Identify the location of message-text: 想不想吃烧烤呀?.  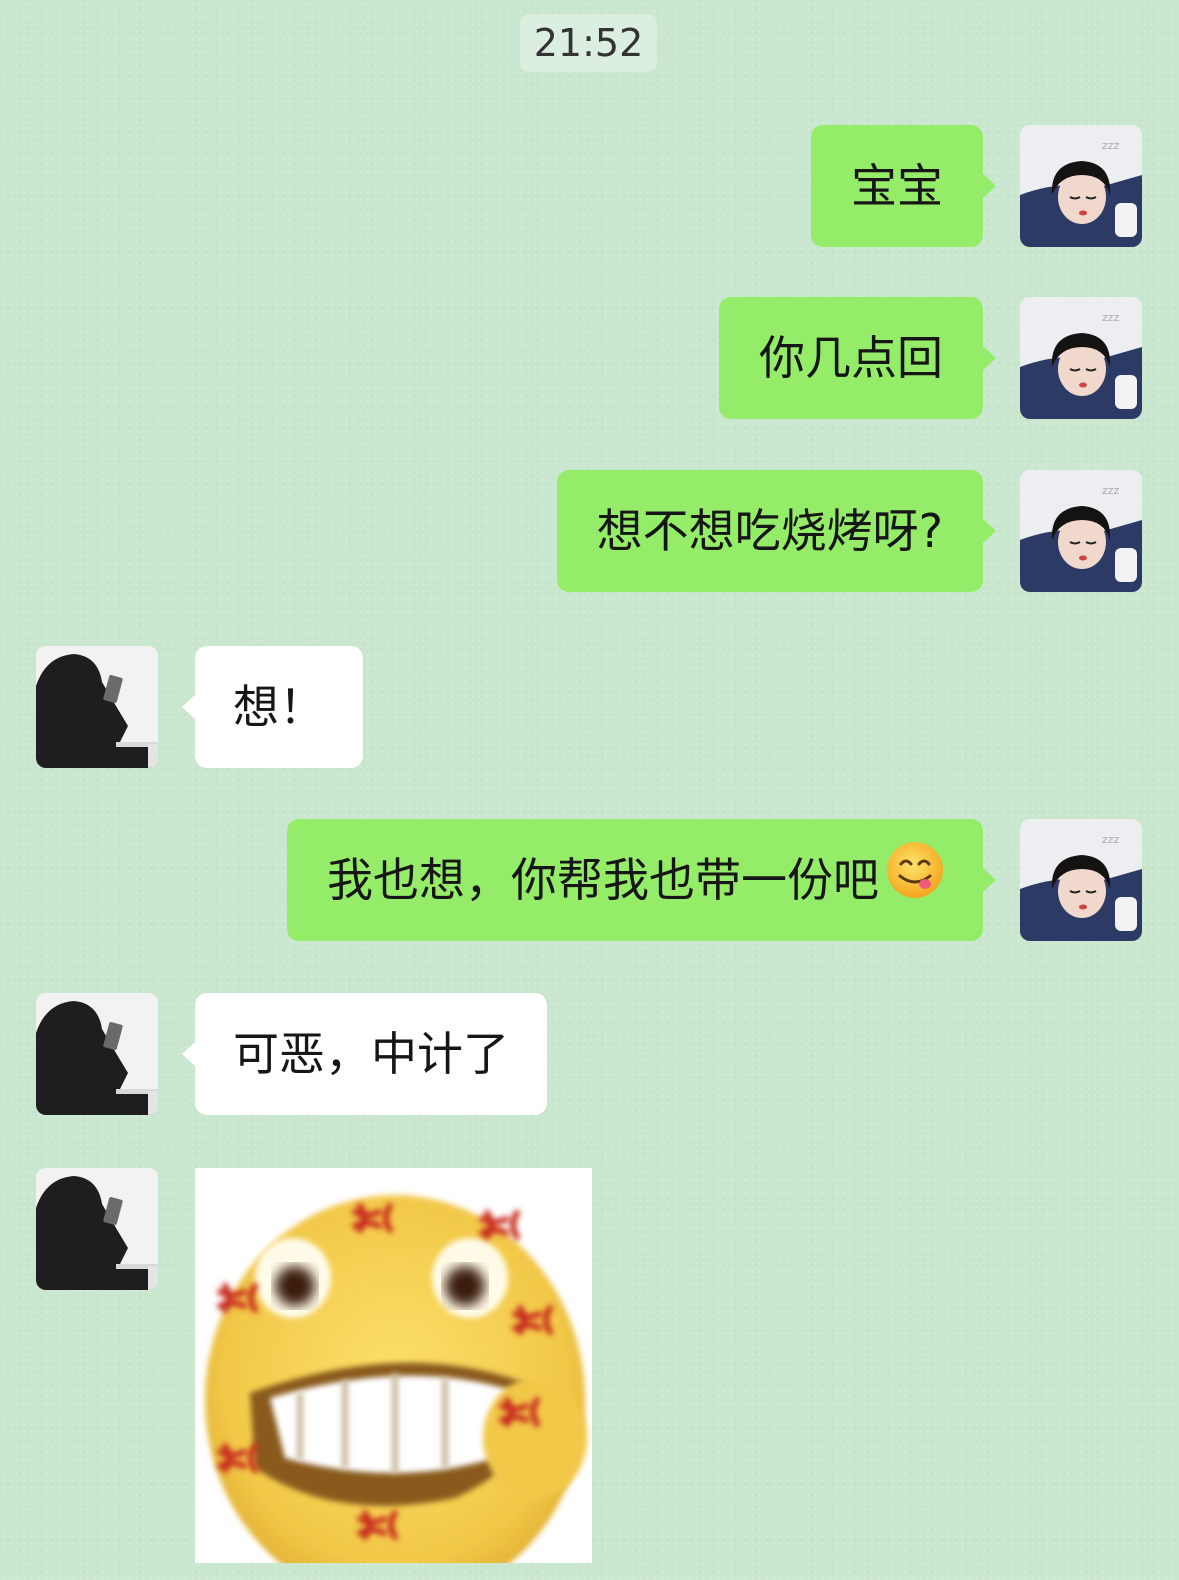
(769, 531).